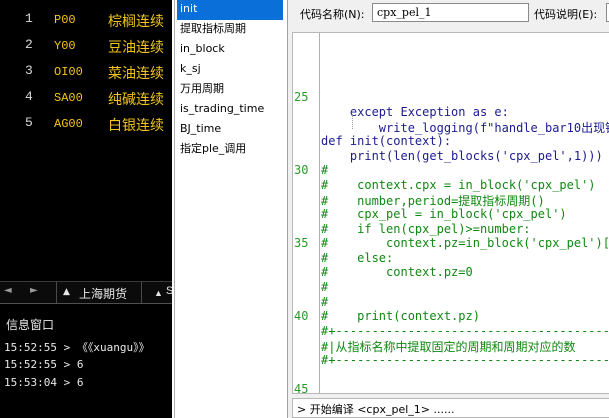  Describe the element at coordinates (29, 70) in the screenshot. I see `quote-index: 3` at that location.